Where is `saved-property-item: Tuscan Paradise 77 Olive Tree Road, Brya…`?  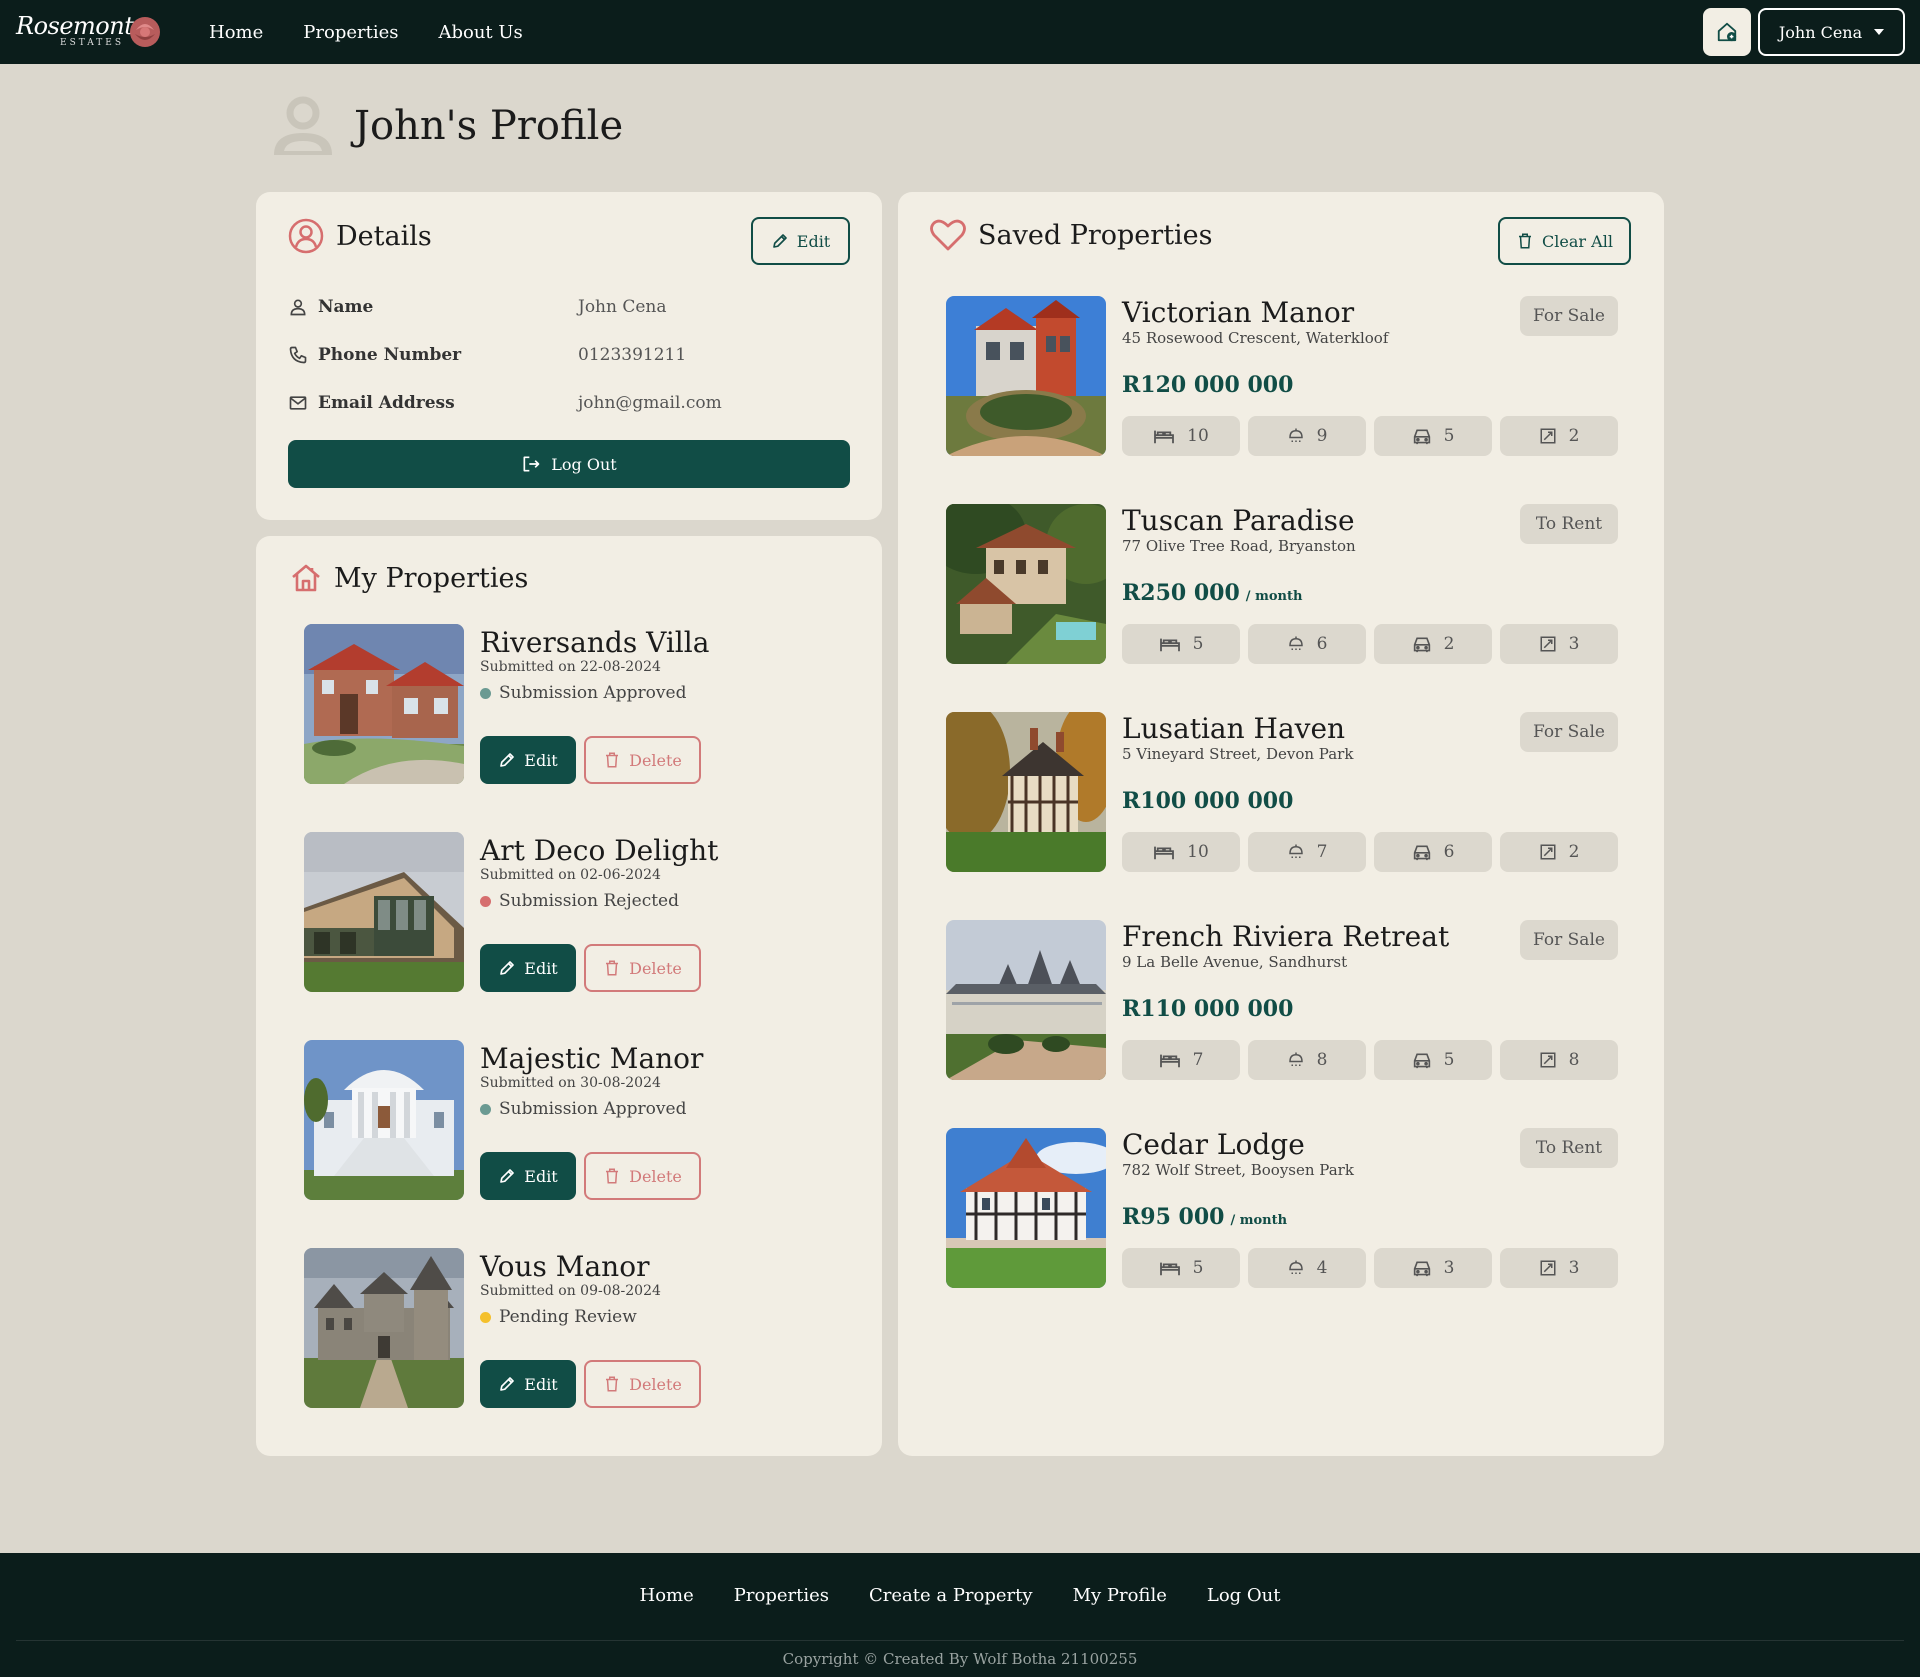 saved-property-item: Tuscan Paradise 77 Olive Tree Road, Brya… is located at coordinates (1282, 584).